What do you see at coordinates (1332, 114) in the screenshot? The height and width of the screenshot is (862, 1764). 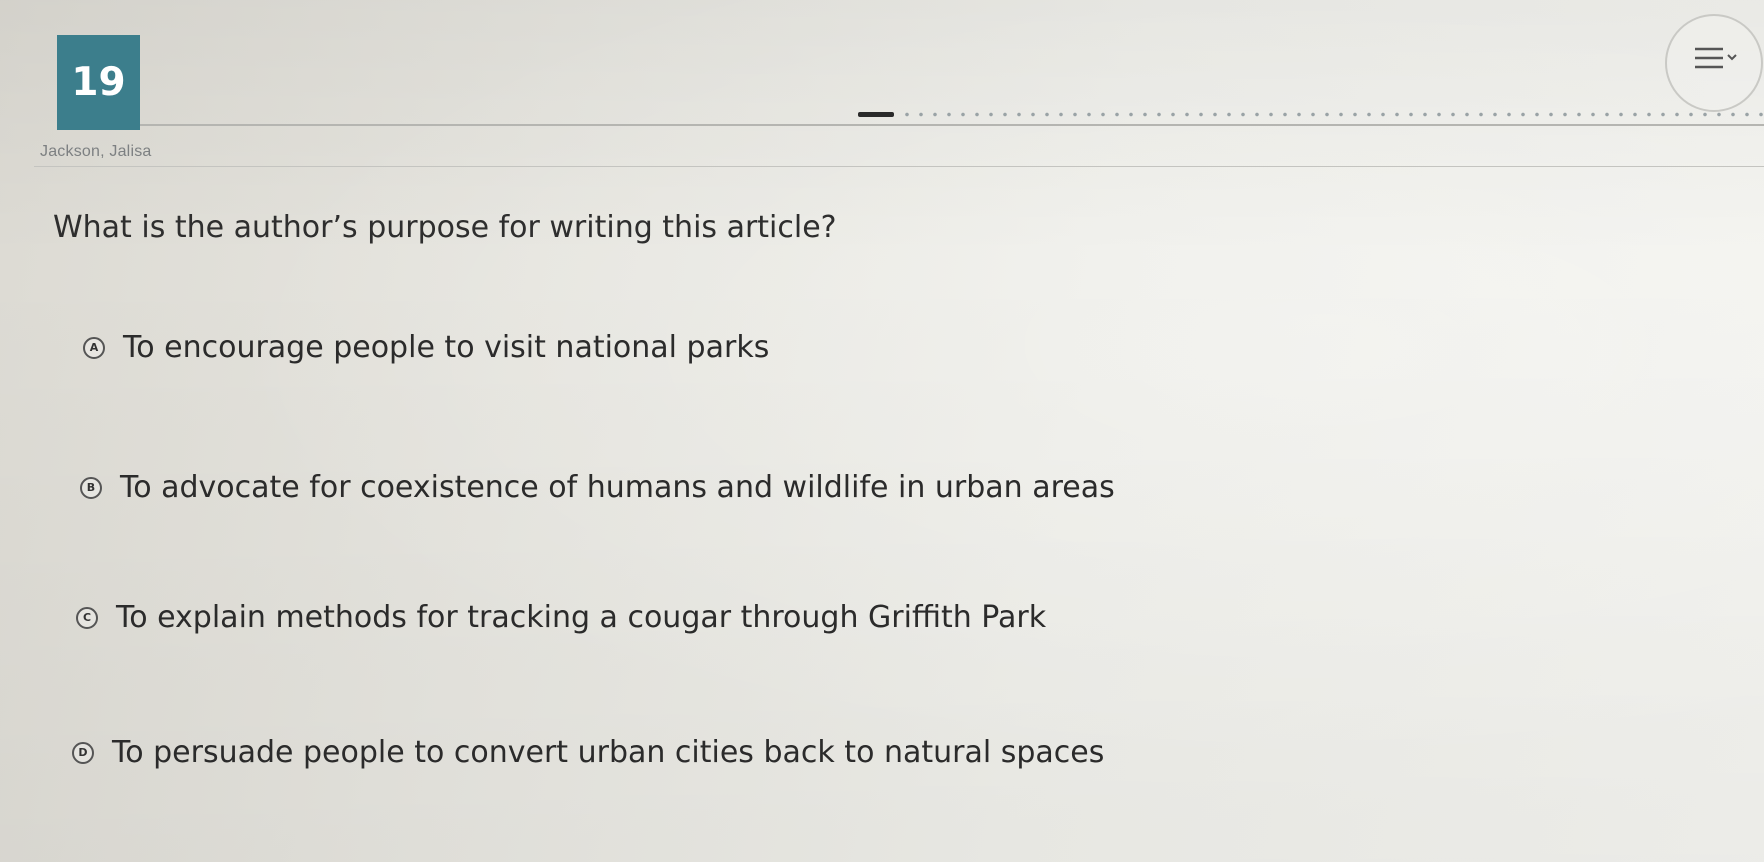 I see `progress-remaining-dots` at bounding box center [1332, 114].